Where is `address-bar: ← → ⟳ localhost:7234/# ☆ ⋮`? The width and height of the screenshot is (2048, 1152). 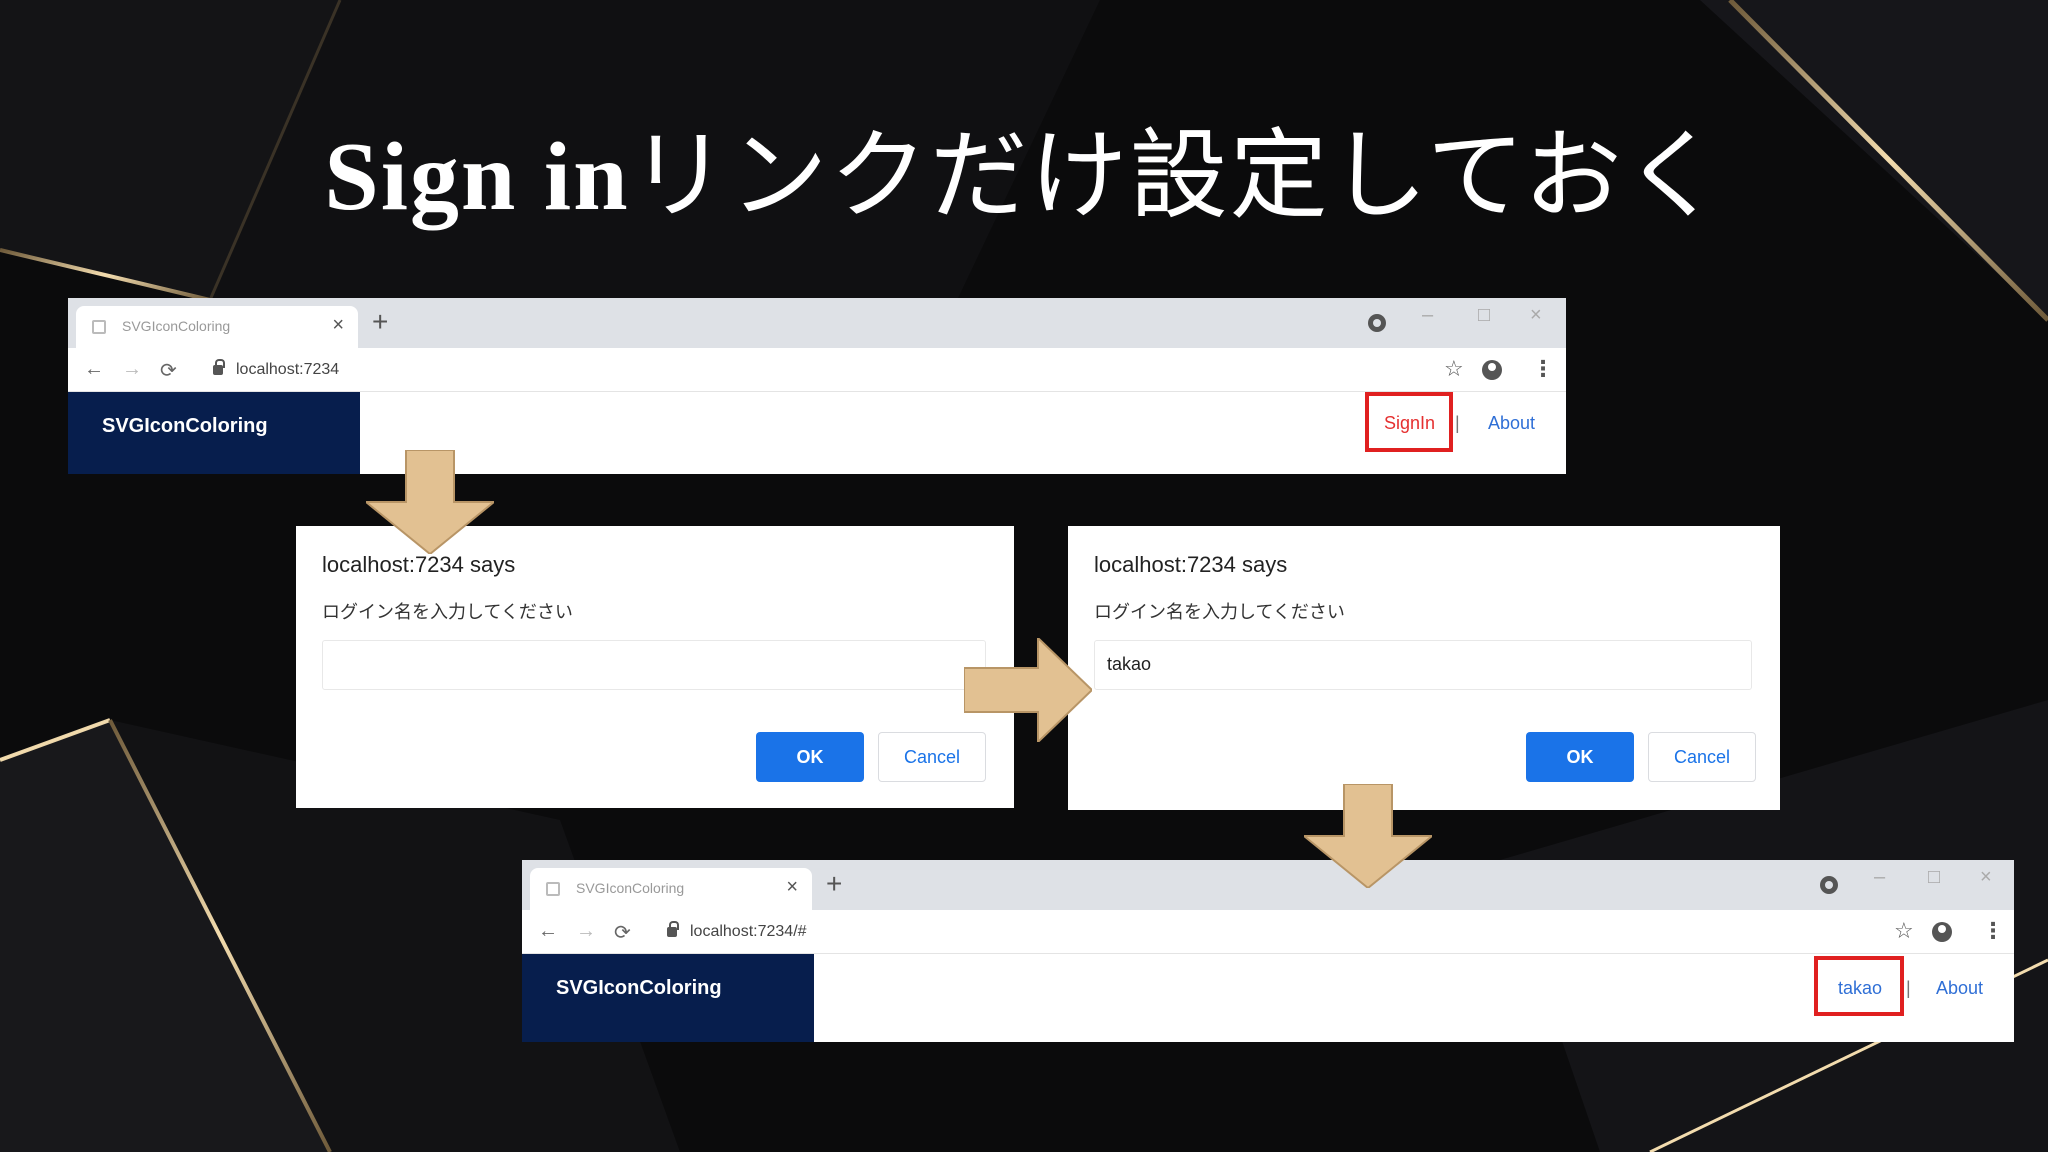
address-bar: ← → ⟳ localhost:7234/# ☆ ⋮ is located at coordinates (1268, 932).